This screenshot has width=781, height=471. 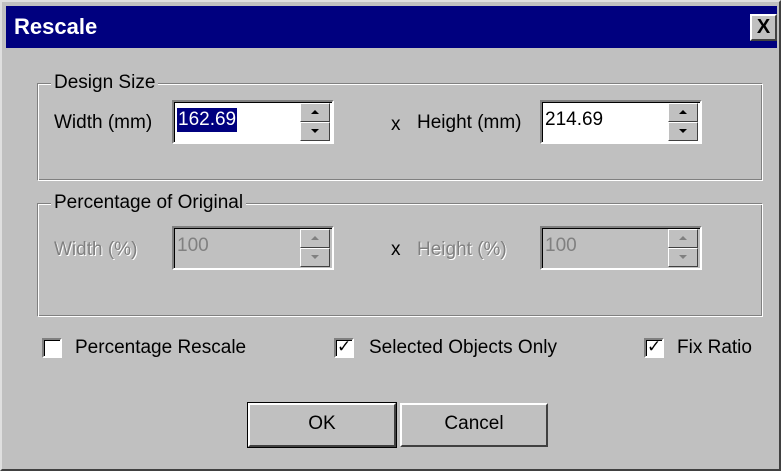 I want to click on selected-objects-only-label: Selected Objects Only, so click(x=463, y=348).